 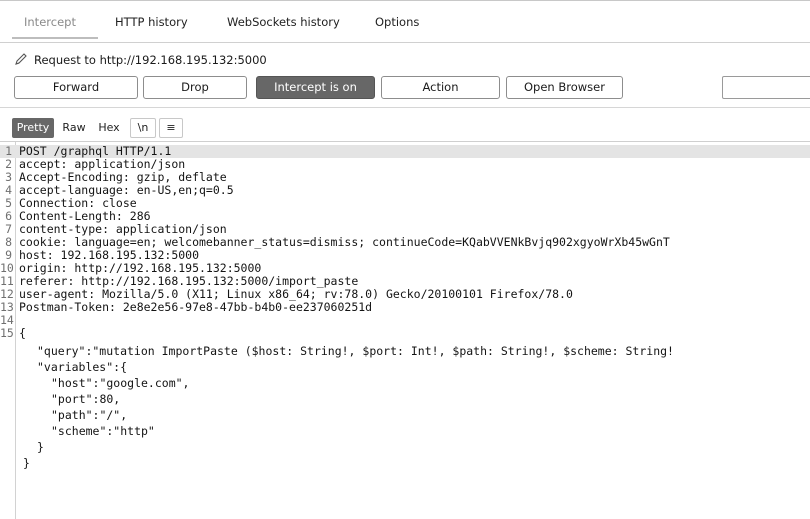 I want to click on request-target-line: Request to http://192.168.195.132:5000, so click(x=140, y=60).